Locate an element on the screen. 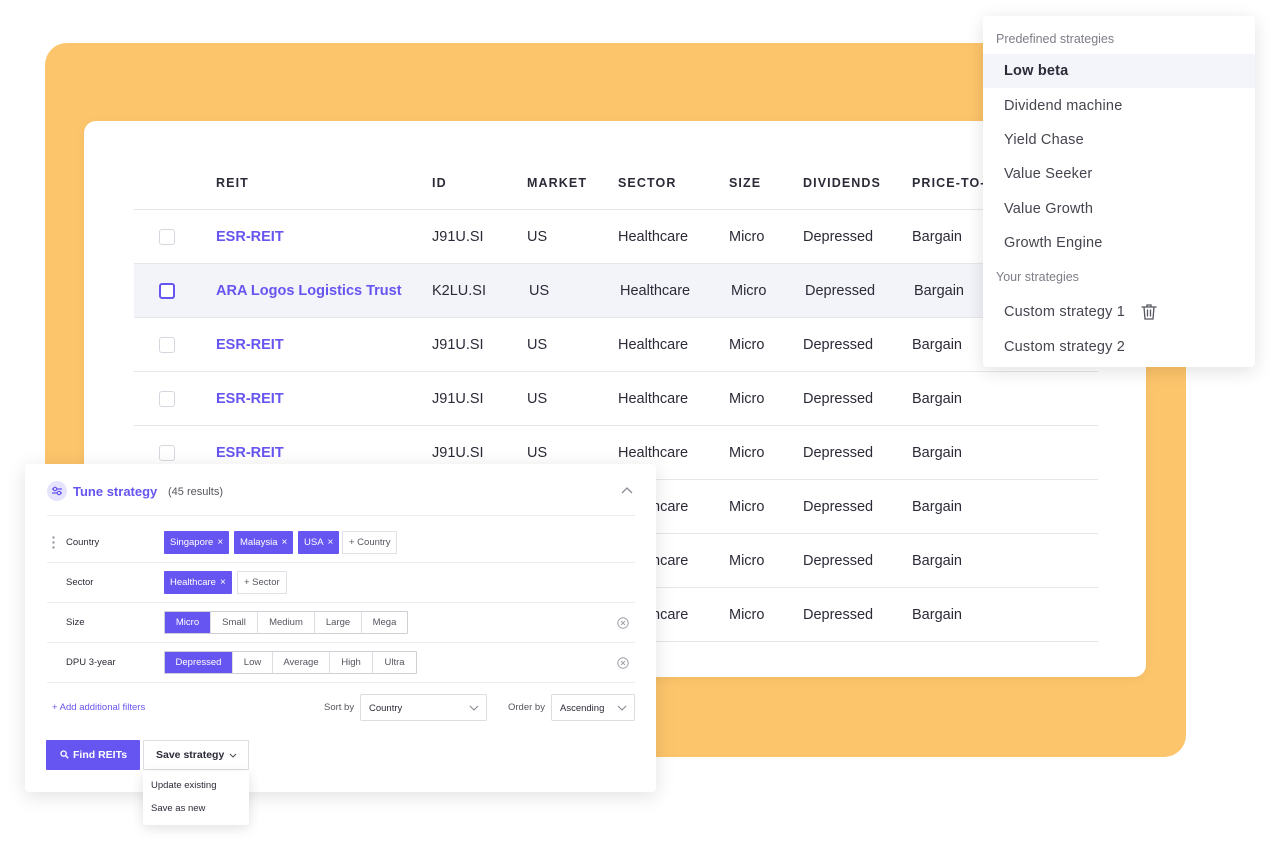  size-option-medium: Medium is located at coordinates (286, 622).